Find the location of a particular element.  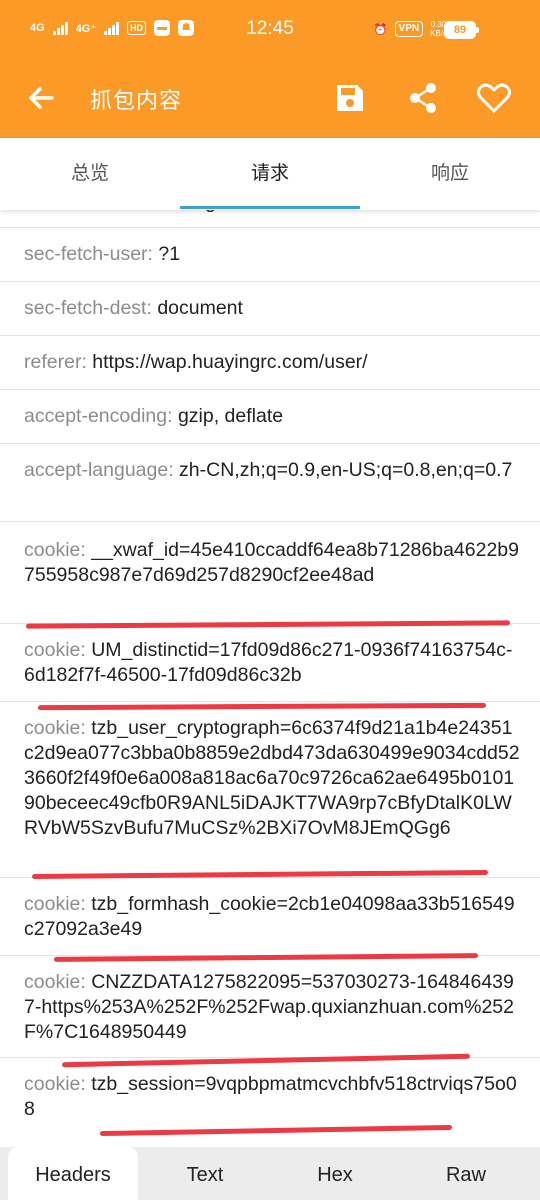

tab-bar: 总览 请求 响应 is located at coordinates (270, 174).